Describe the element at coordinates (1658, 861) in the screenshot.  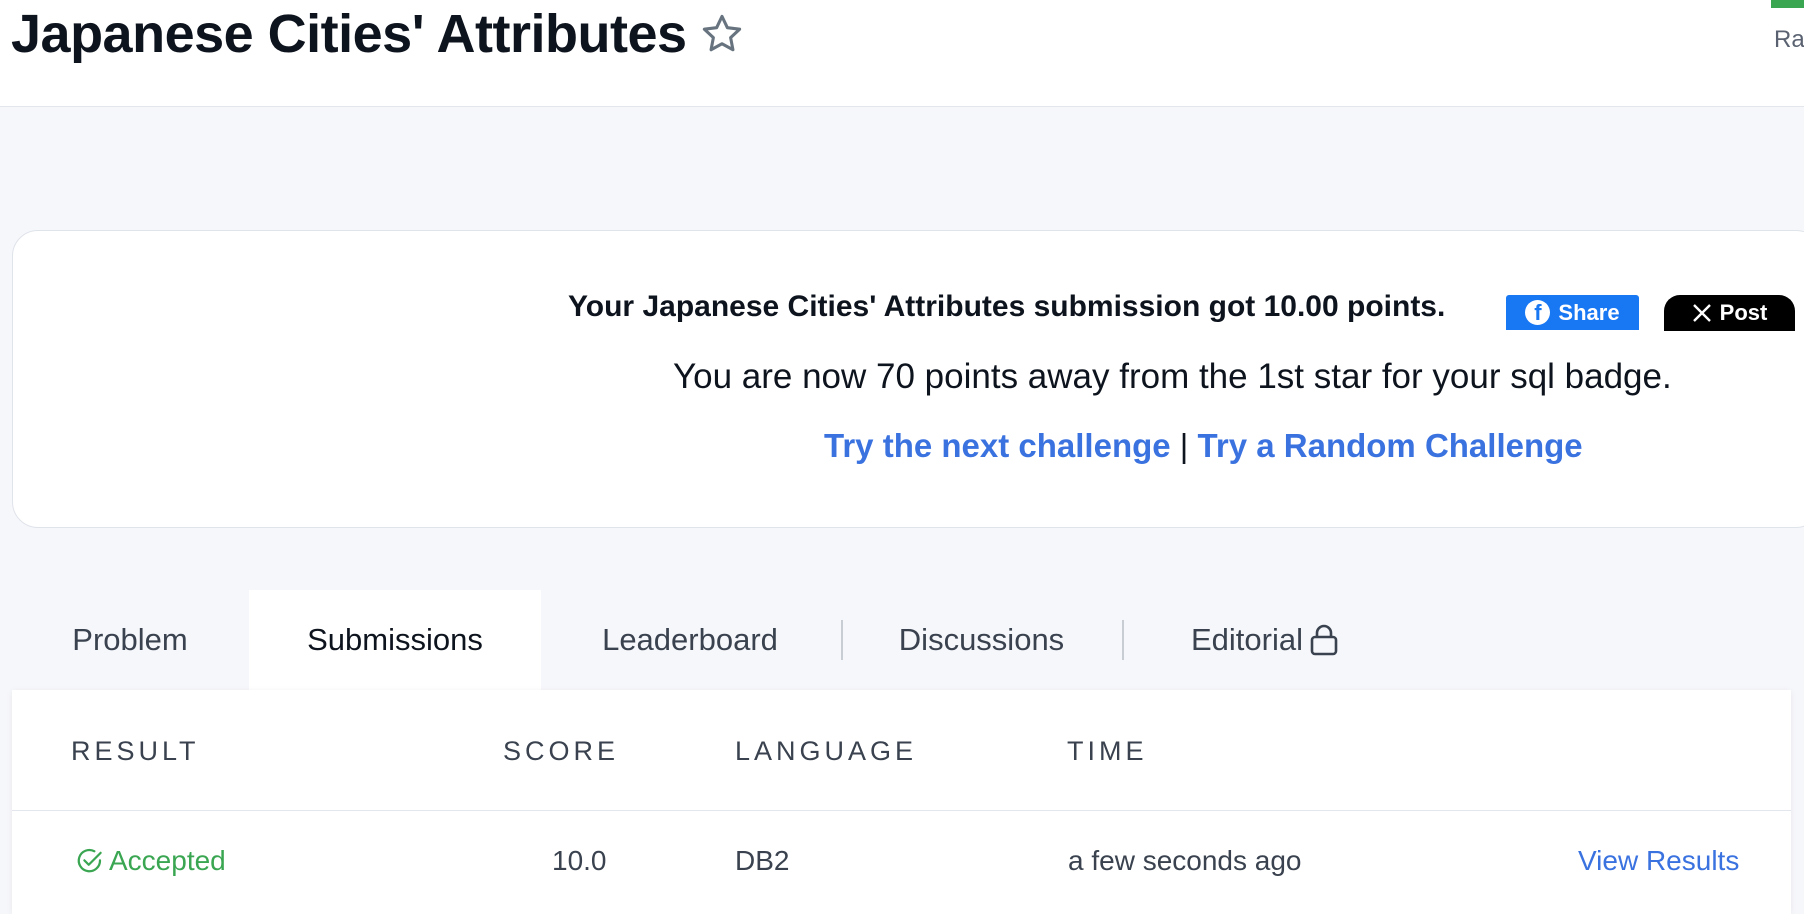
I see `view-results-link: View Results` at that location.